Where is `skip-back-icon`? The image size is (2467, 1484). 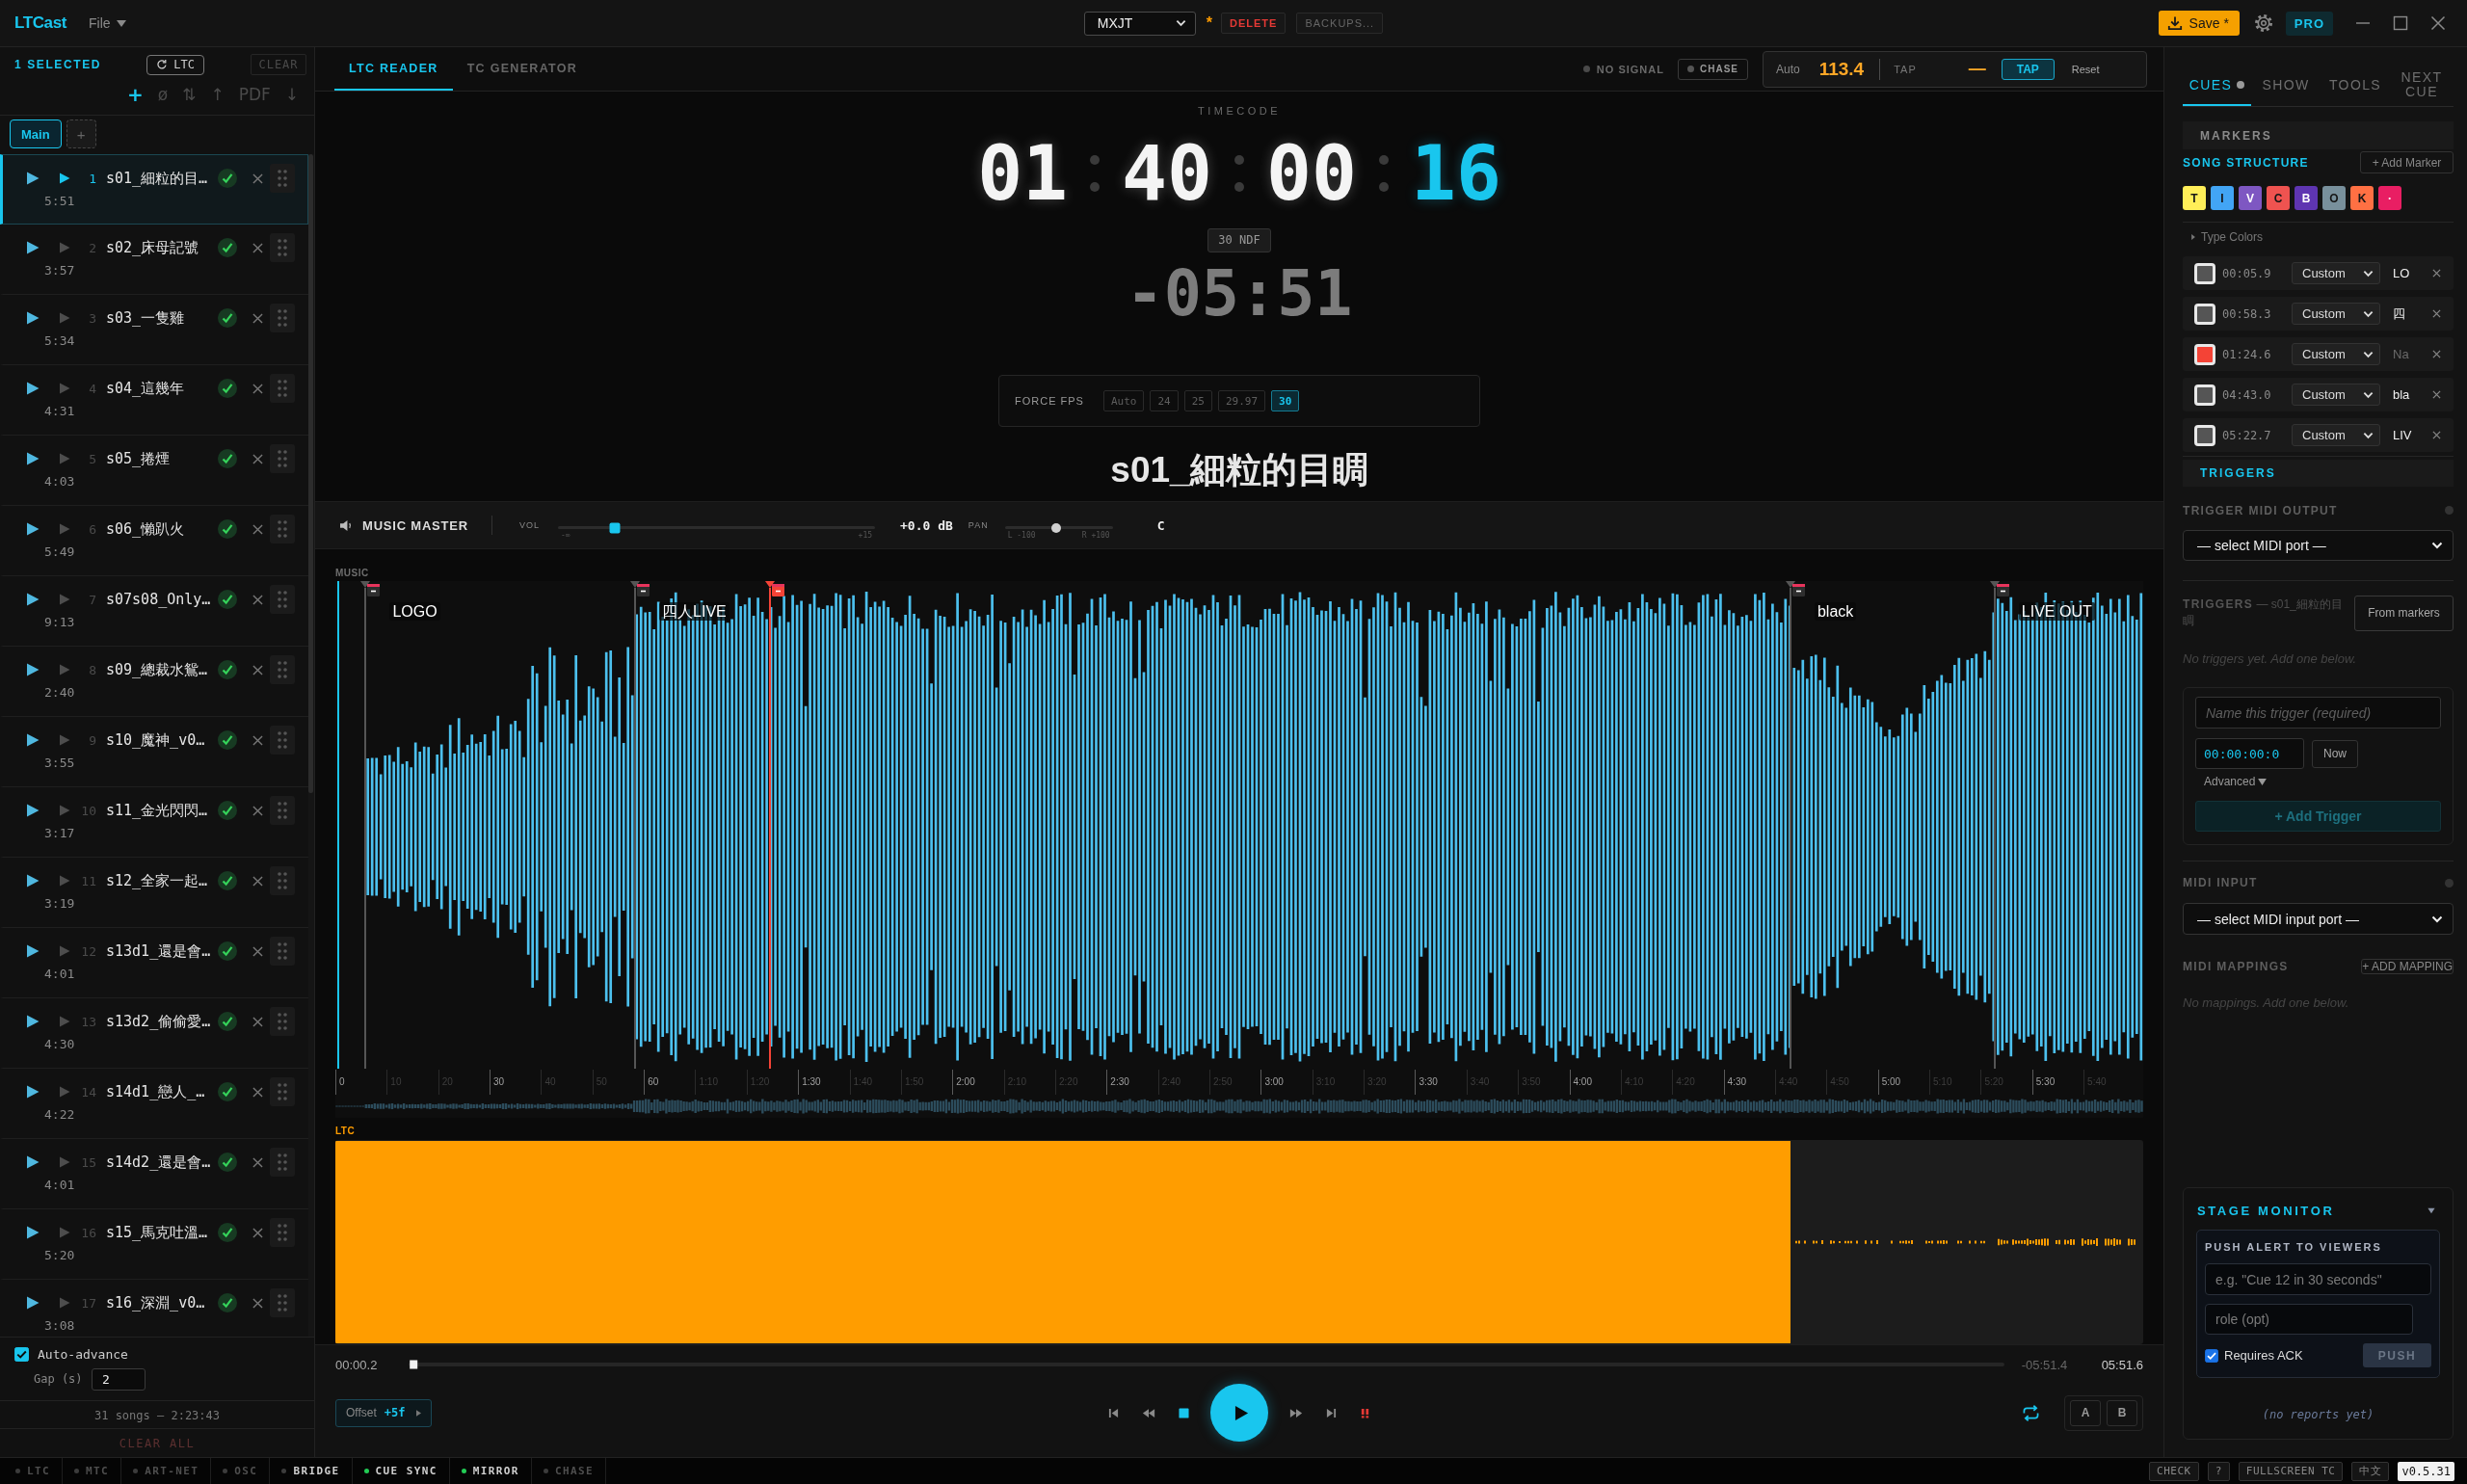 skip-back-icon is located at coordinates (1113, 1412).